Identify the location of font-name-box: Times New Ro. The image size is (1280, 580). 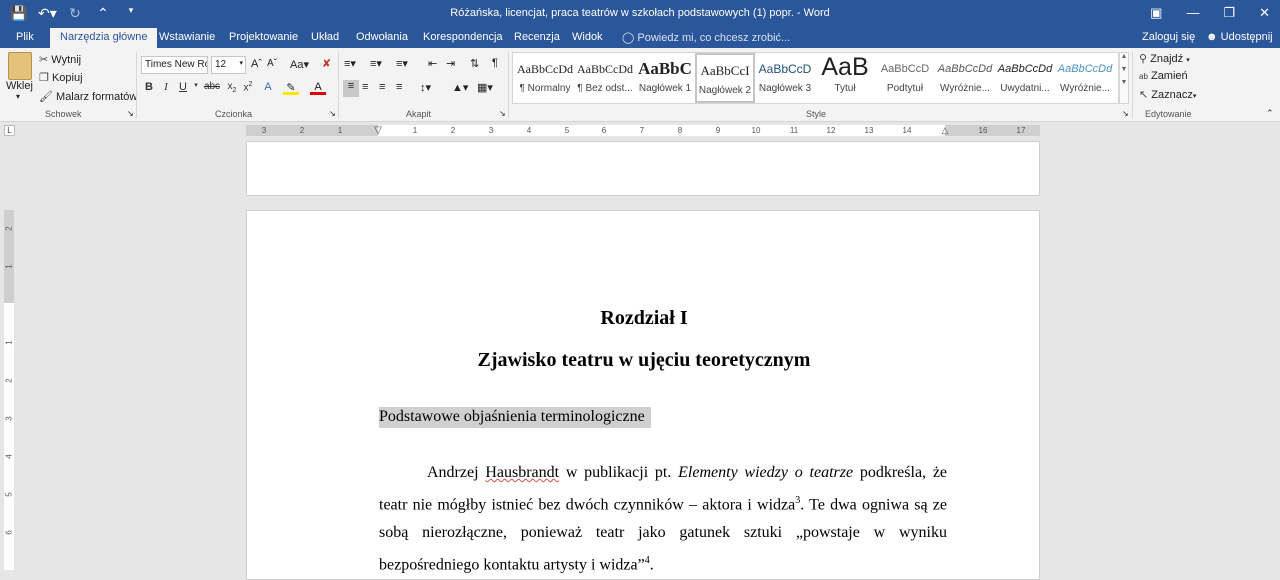
(174, 65).